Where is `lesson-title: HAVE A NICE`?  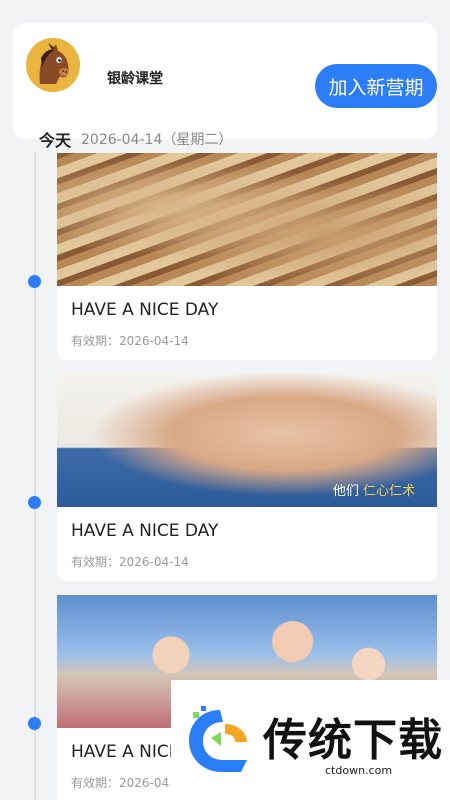 lesson-title: HAVE A NICE is located at coordinates (125, 752).